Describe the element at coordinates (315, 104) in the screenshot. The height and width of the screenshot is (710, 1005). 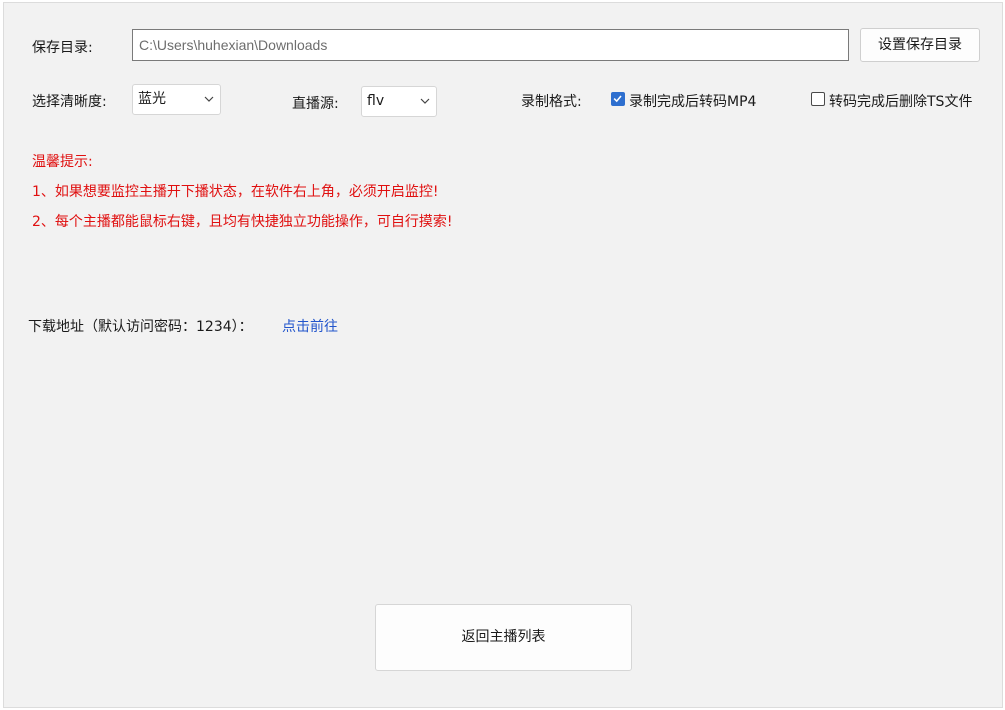
I see `source-label: 直播源:` at that location.